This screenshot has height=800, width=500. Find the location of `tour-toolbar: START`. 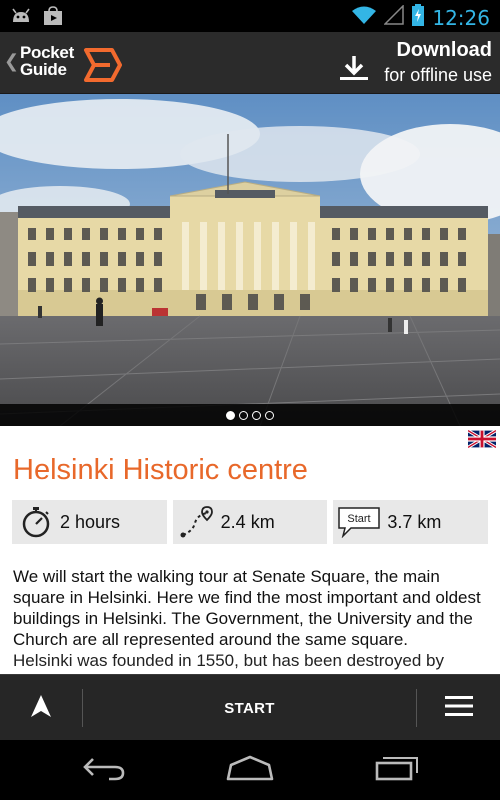

tour-toolbar: START is located at coordinates (250, 707).